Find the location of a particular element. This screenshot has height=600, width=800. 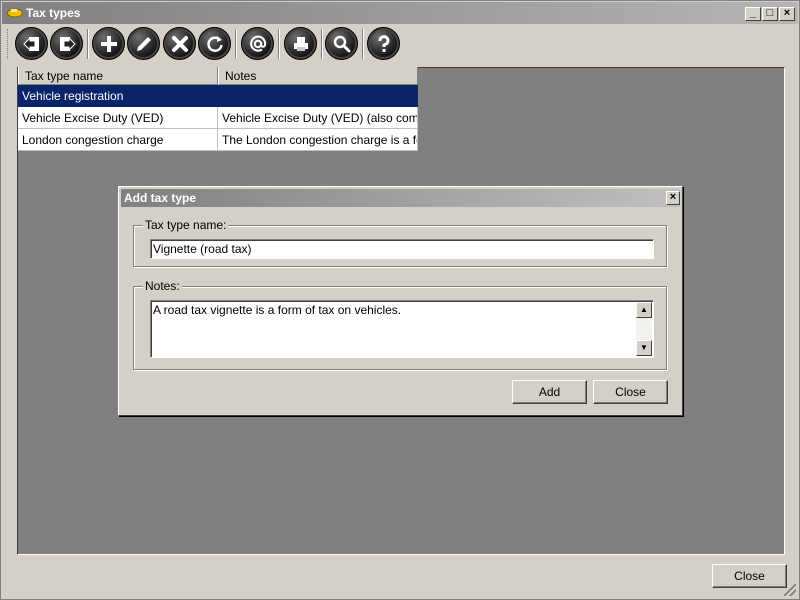

refresh-button is located at coordinates (214, 43).